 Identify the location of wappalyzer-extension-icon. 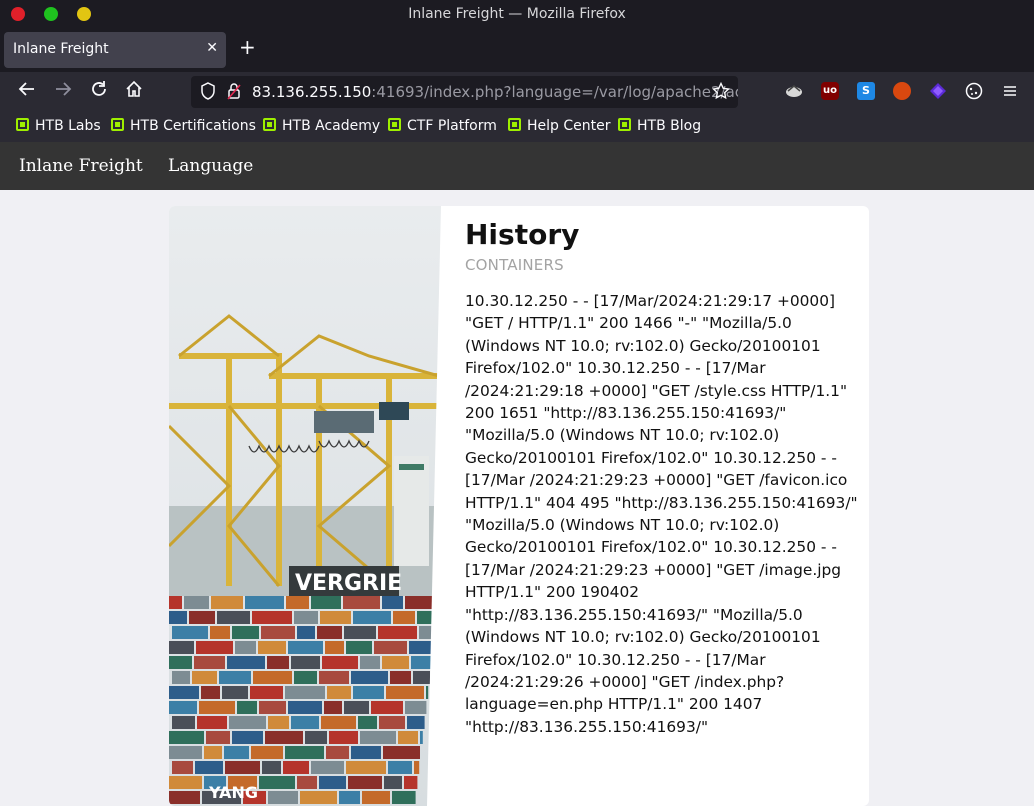
(938, 91).